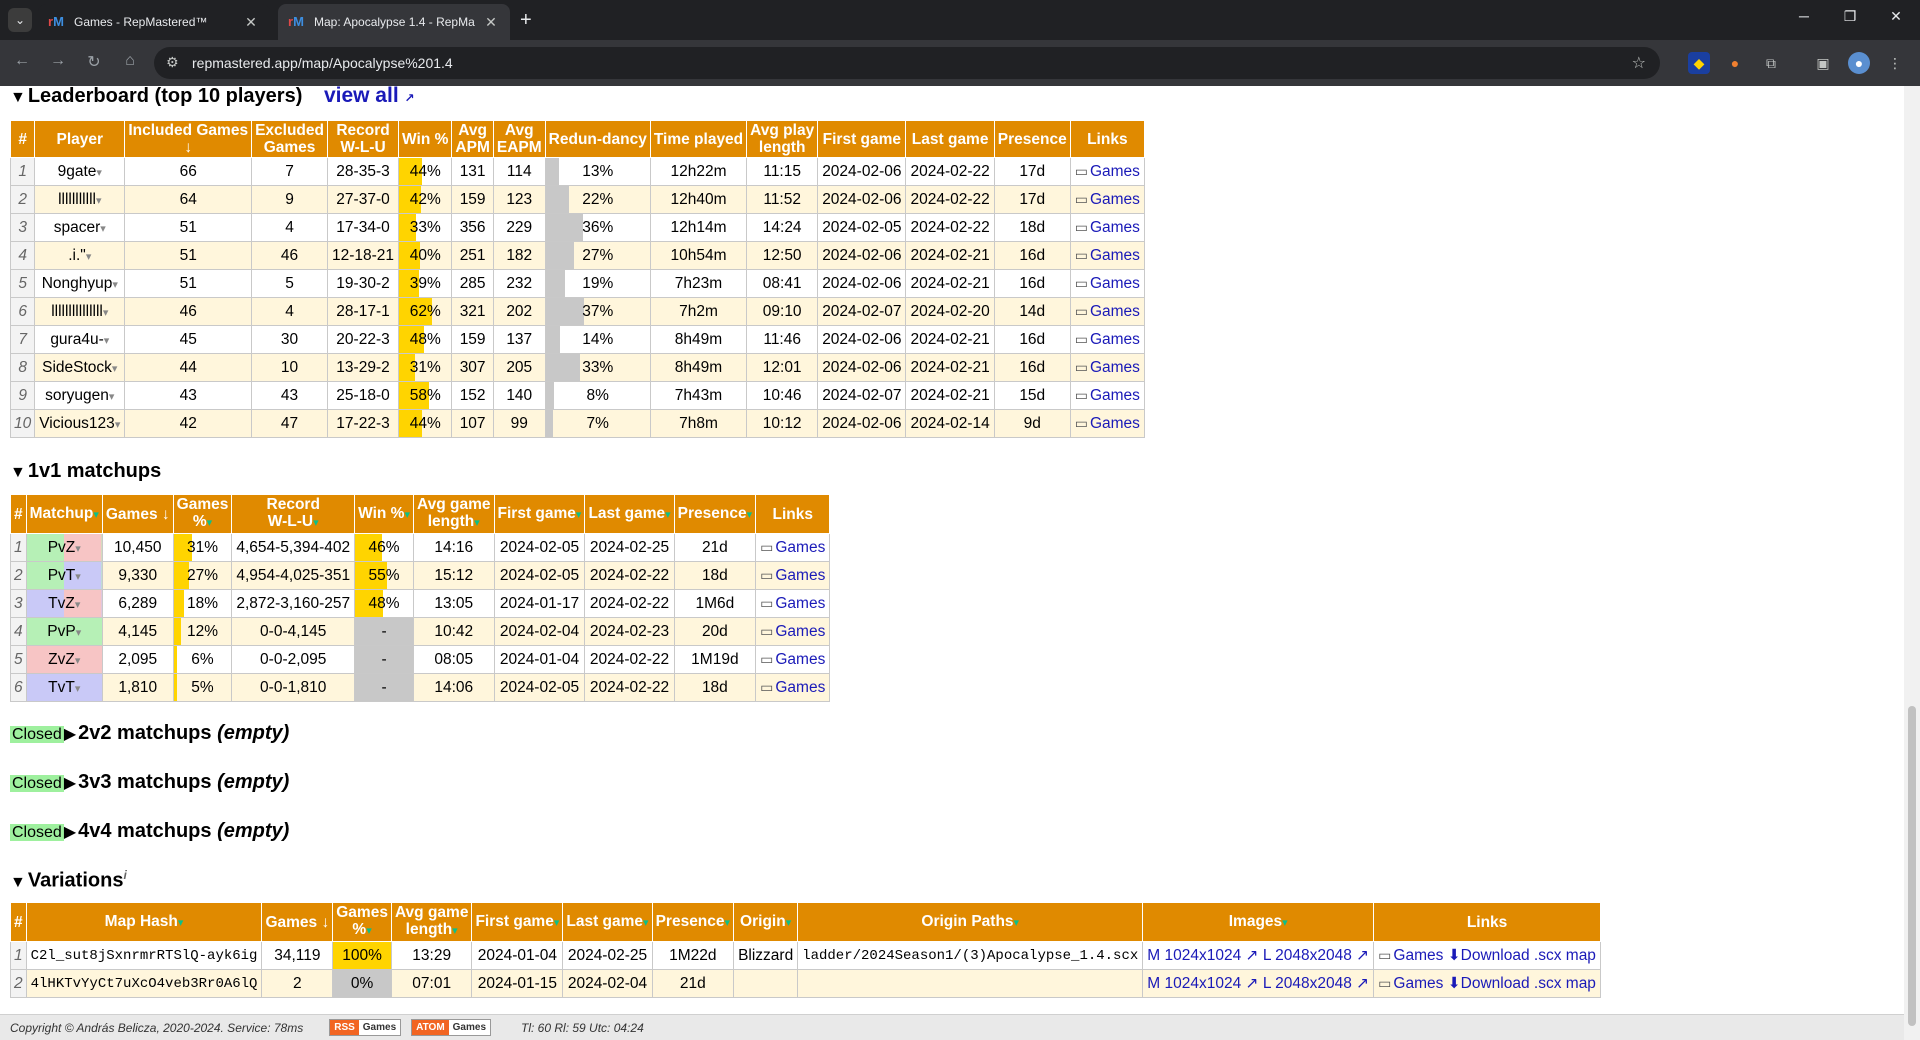 This screenshot has height=1040, width=1920. What do you see at coordinates (80, 395) in the screenshot?
I see `player-cell: soryugen▾` at bounding box center [80, 395].